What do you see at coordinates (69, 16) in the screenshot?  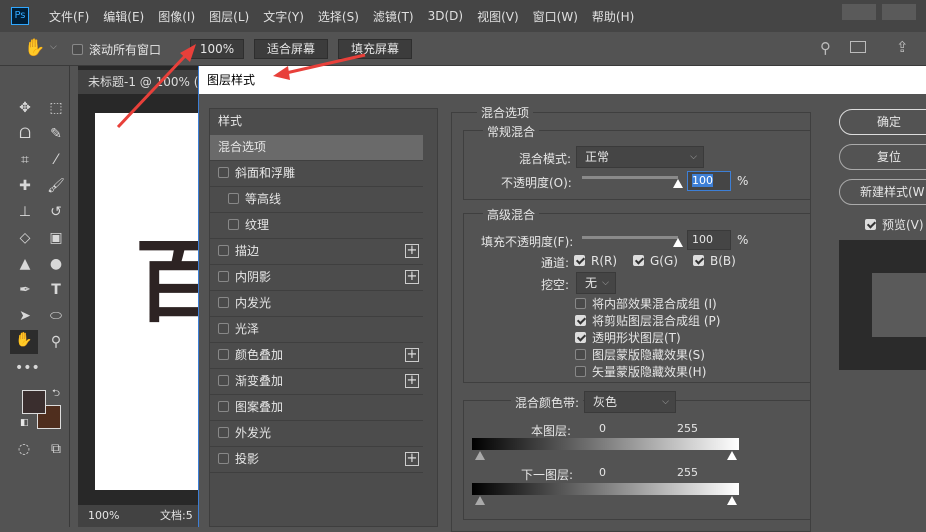 I see `menu-file: 文件(F)` at bounding box center [69, 16].